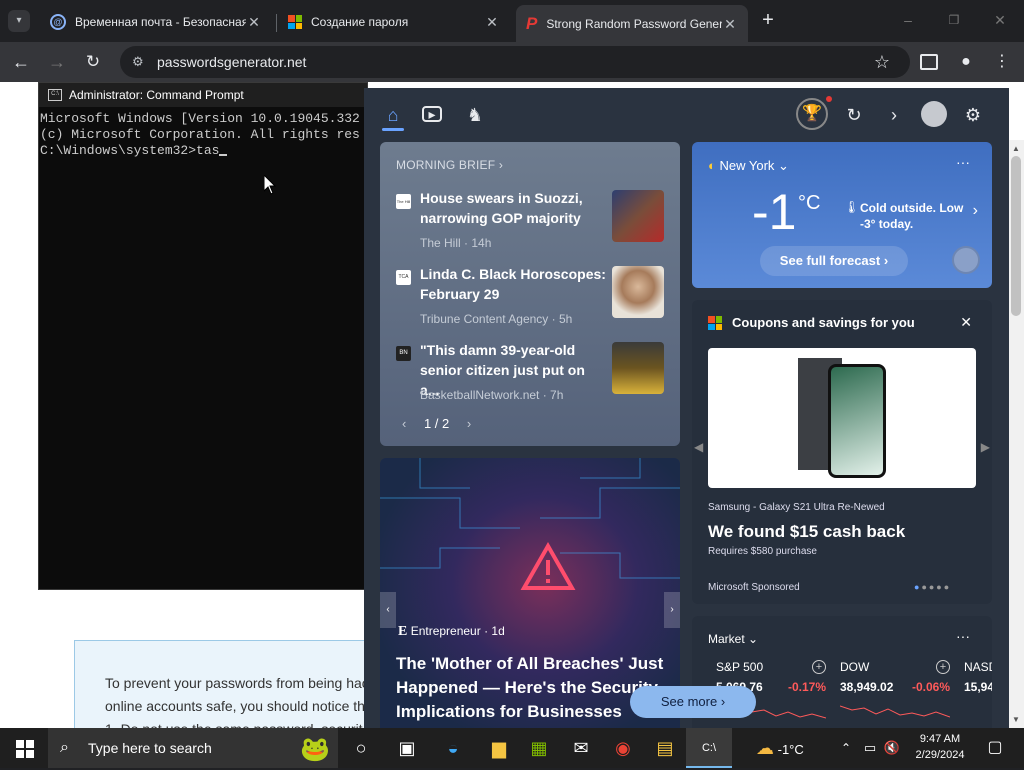 The height and width of the screenshot is (770, 1024). I want to click on mail-icon: ✉, so click(581, 748).